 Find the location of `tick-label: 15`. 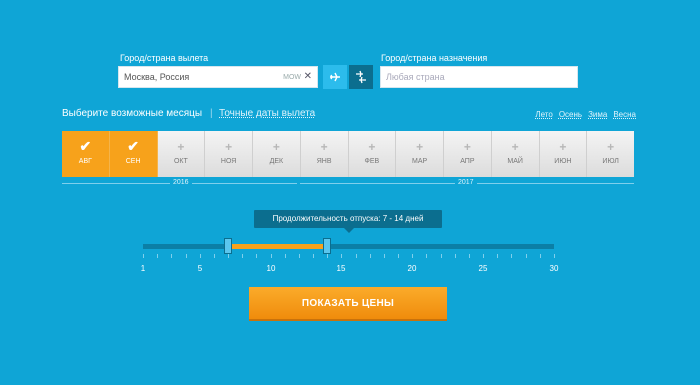

tick-label: 15 is located at coordinates (341, 268).